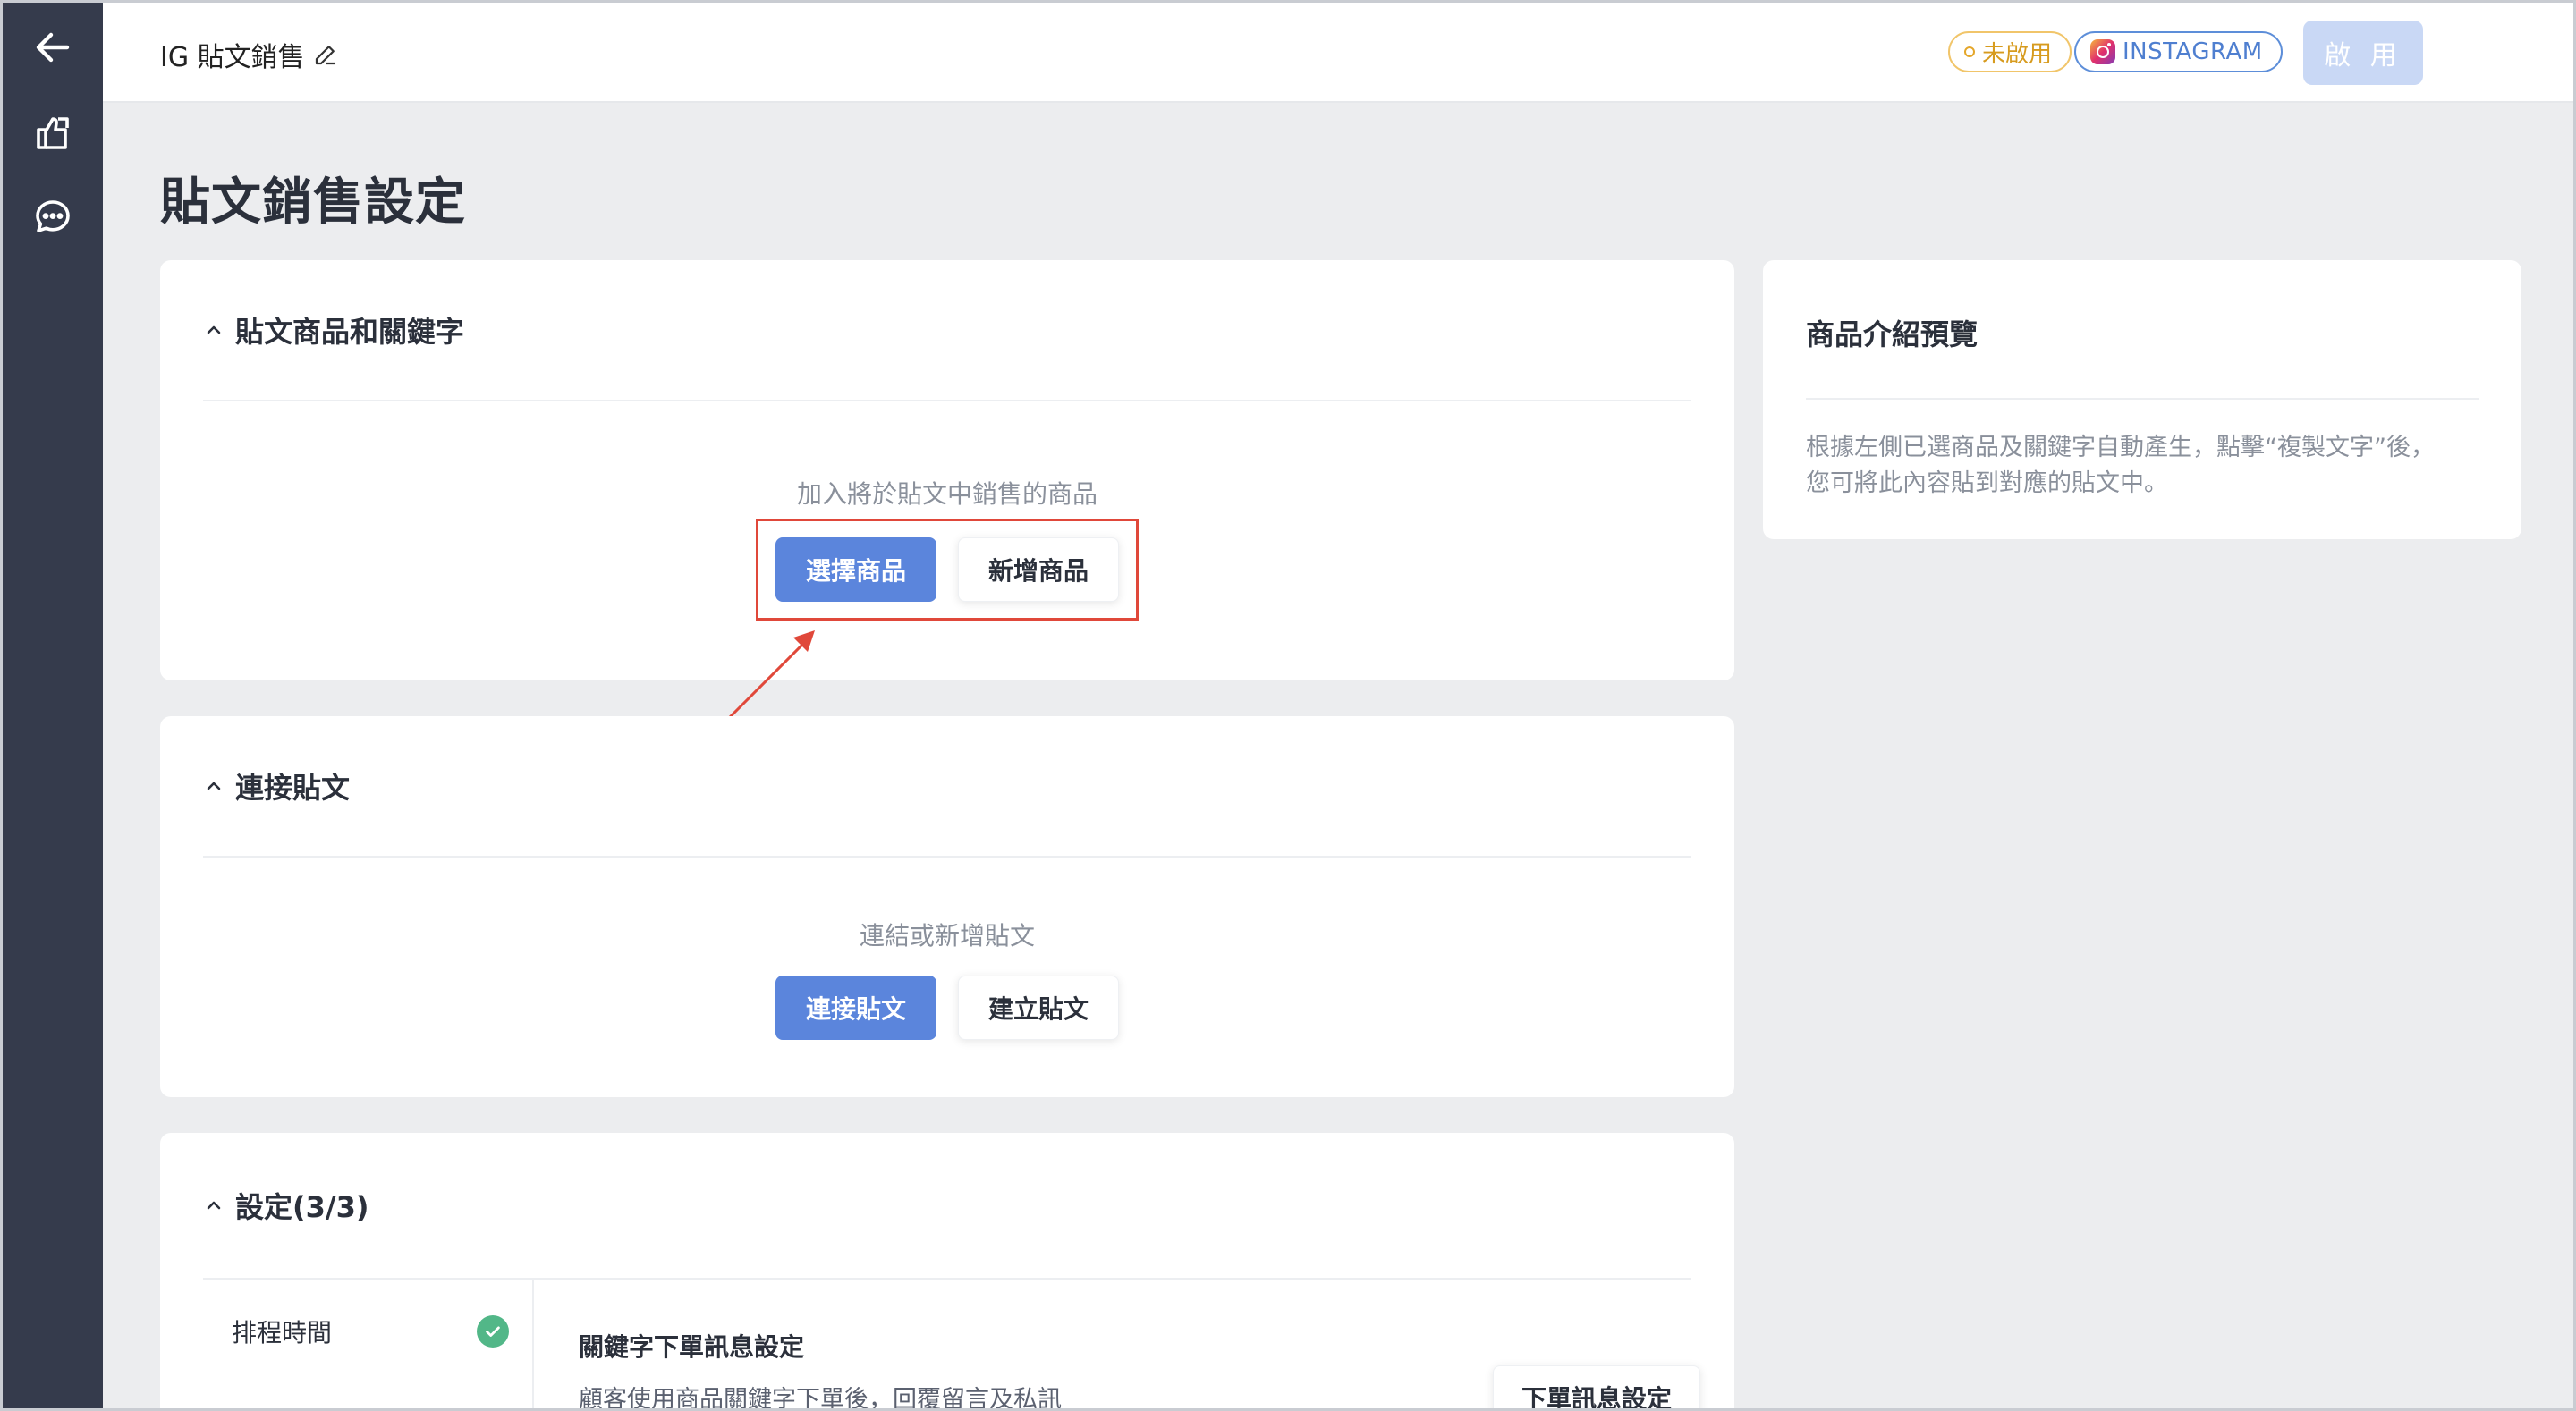 This screenshot has width=2576, height=1411. Describe the element at coordinates (2120, 447) in the screenshot. I see `preview-description-line: 根據左側已選商品及關鍵字自動產生，點擊“複製文字”後，` at that location.